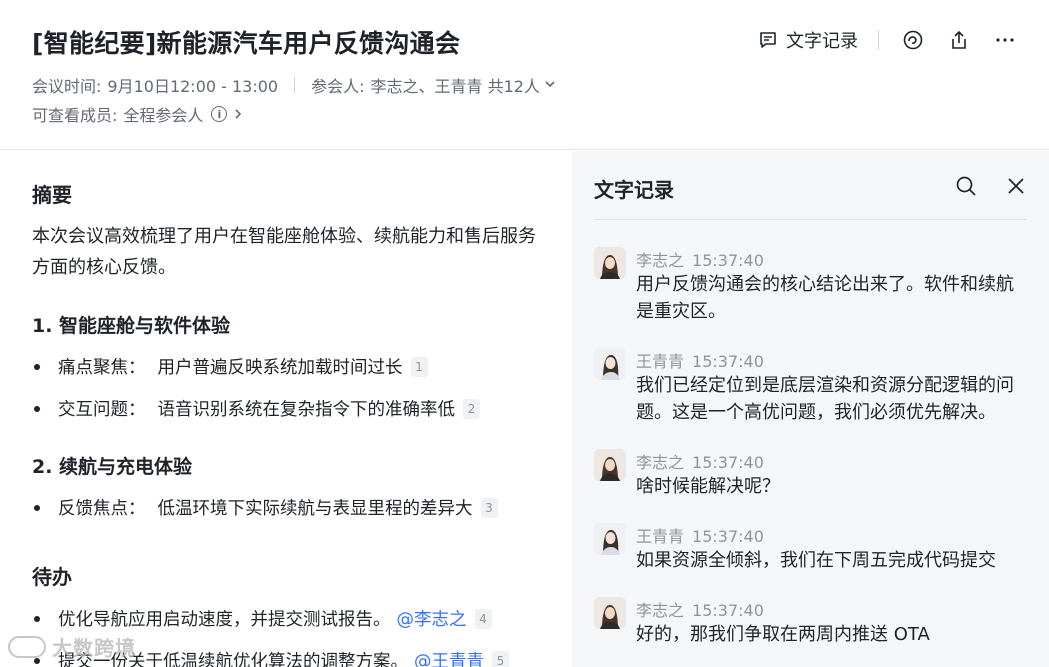 The width and height of the screenshot is (1049, 667). What do you see at coordinates (102, 410) in the screenshot?
I see `item-label: 交互问题：` at bounding box center [102, 410].